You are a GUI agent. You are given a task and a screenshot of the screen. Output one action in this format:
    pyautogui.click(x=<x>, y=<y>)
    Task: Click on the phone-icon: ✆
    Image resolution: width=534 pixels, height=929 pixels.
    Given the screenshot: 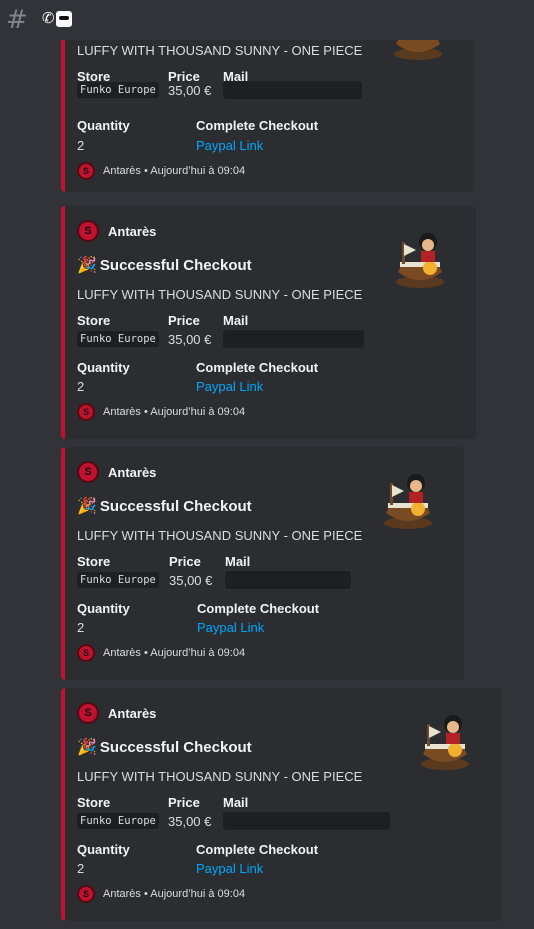 What is the action you would take?
    pyautogui.click(x=48, y=18)
    